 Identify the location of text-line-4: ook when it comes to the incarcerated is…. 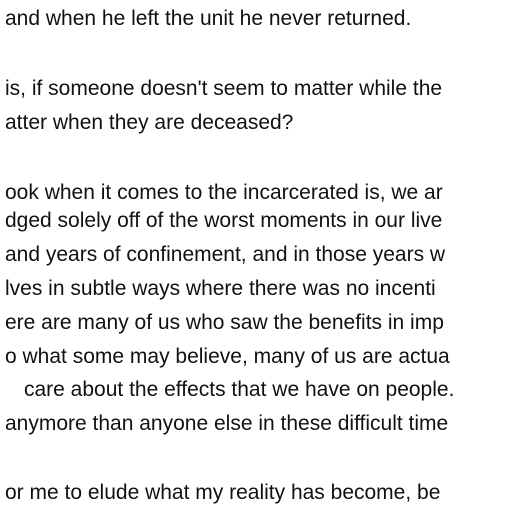
(224, 192).